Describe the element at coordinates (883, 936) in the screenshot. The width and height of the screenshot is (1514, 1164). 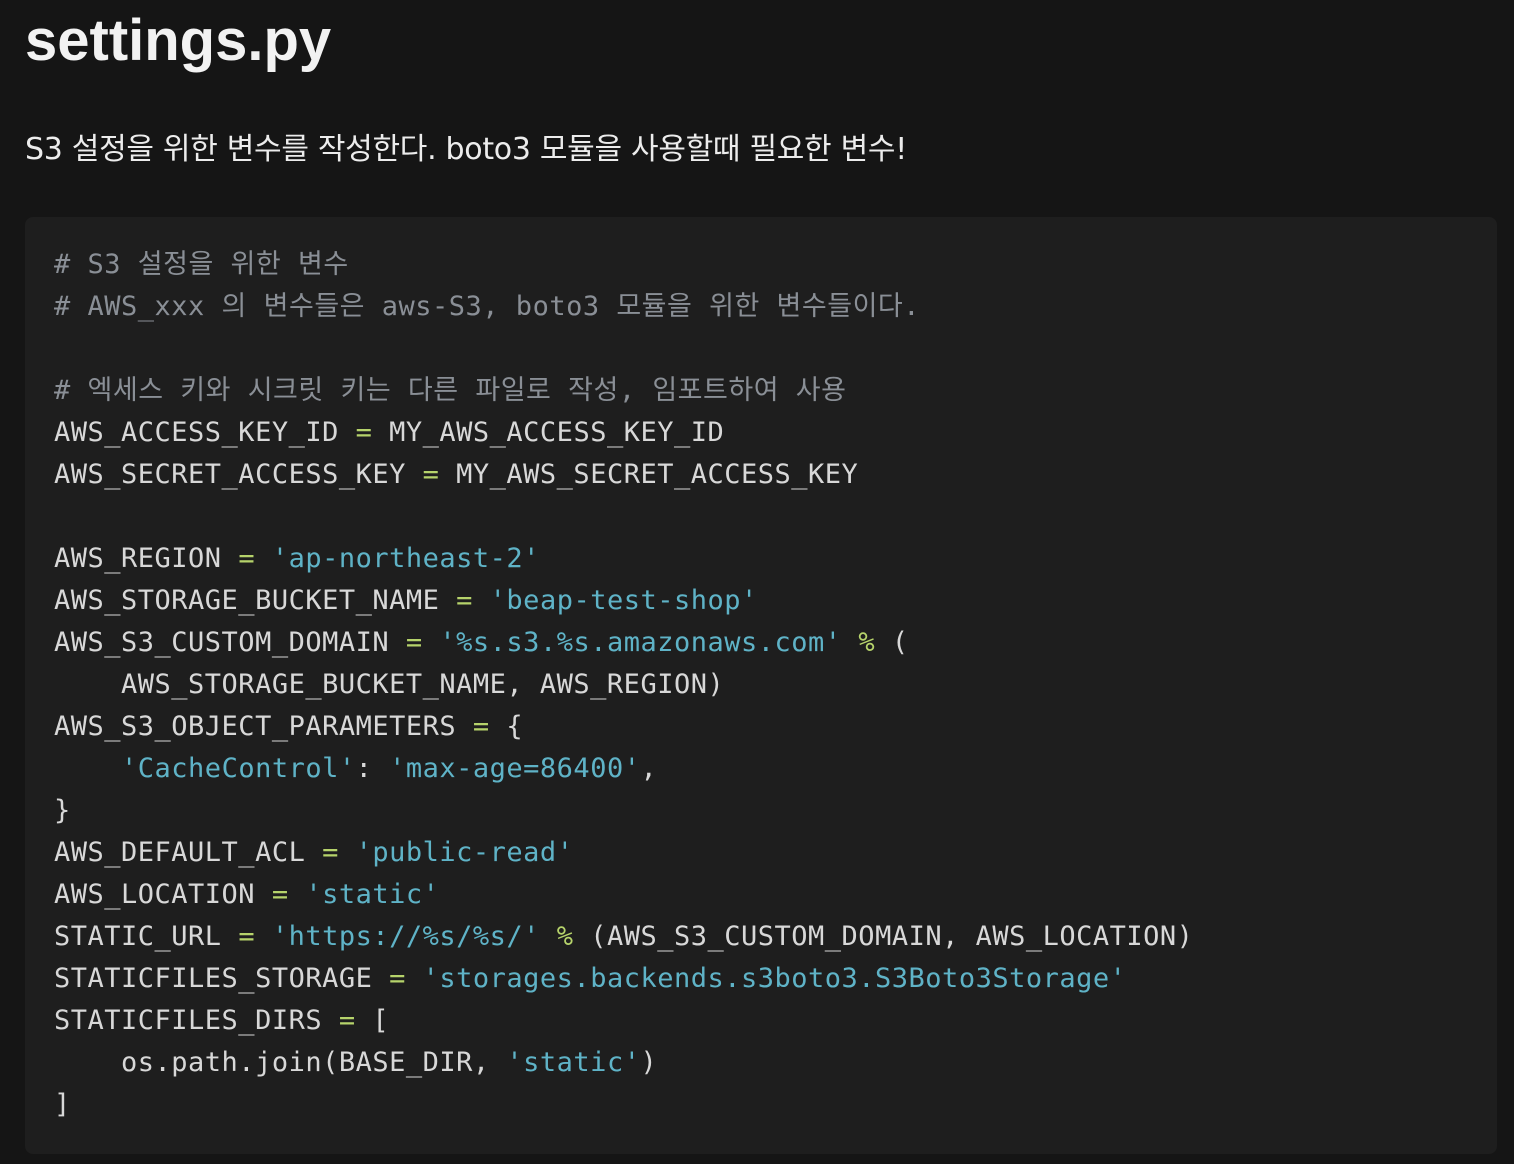
I see `code-text: (AWS_S3_CUSTOM_DOMAIN, AWS_LOCATION)` at that location.